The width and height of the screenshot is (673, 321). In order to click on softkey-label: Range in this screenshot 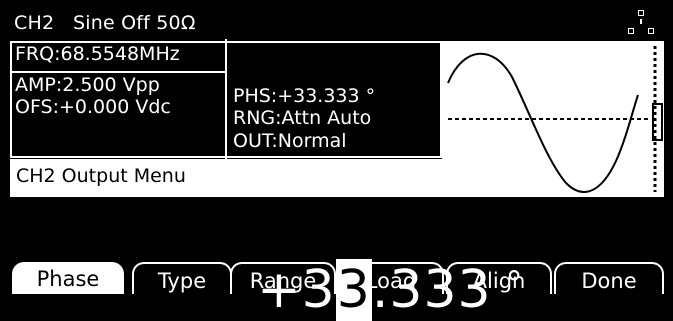, I will do `click(283, 281)`.